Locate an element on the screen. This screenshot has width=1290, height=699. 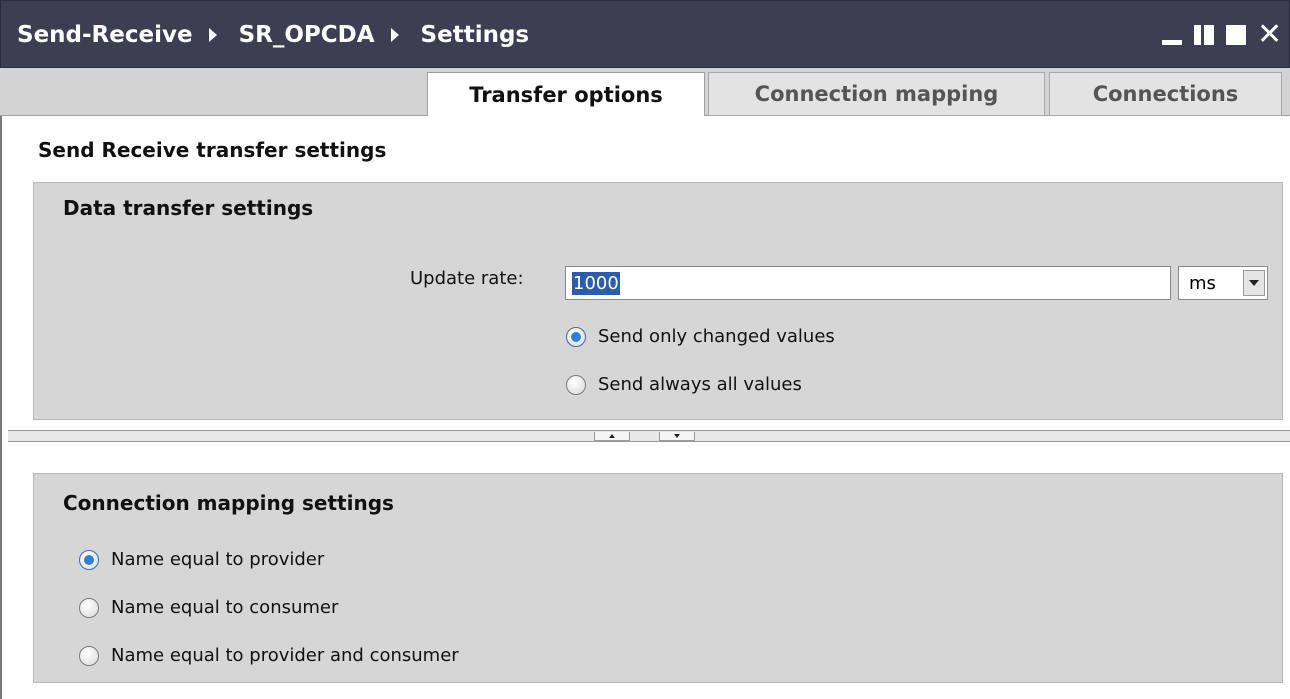
radio-name-equal-consumer: Name equal to consumer is located at coordinates (208, 607).